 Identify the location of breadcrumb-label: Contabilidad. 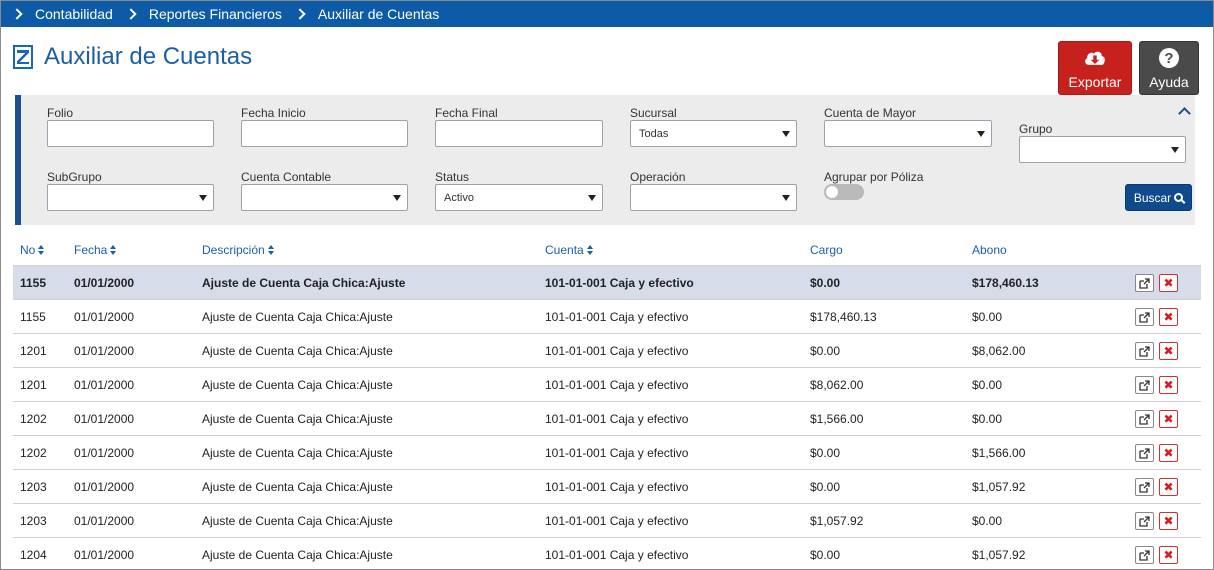
(74, 14).